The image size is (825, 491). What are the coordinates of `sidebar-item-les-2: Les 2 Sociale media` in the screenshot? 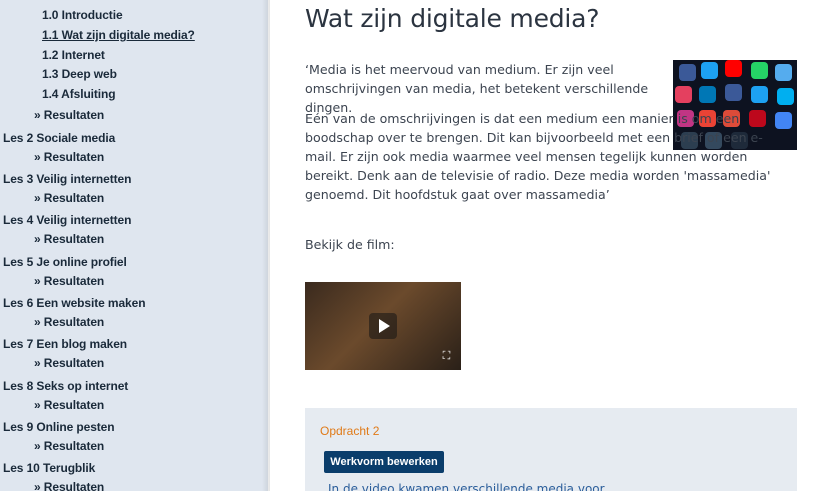 It's located at (59, 138).